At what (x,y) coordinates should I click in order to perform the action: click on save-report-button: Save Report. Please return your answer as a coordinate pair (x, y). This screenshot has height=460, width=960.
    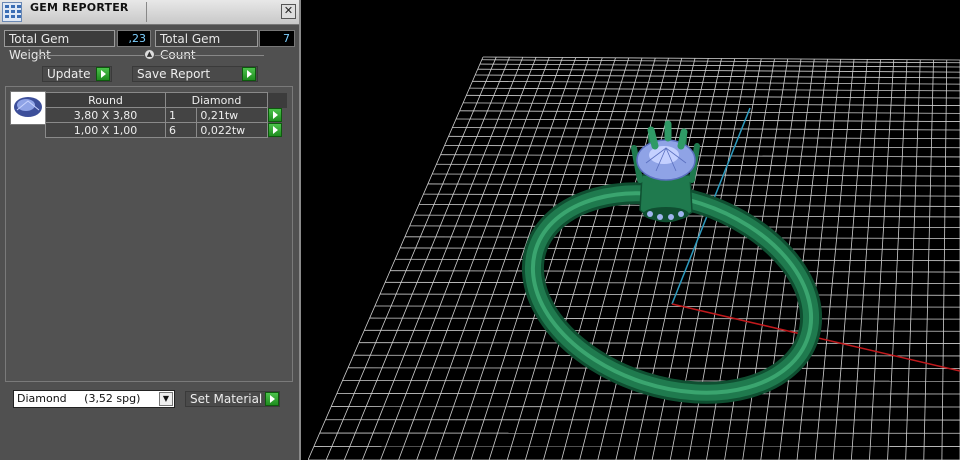
    Looking at the image, I should click on (195, 74).